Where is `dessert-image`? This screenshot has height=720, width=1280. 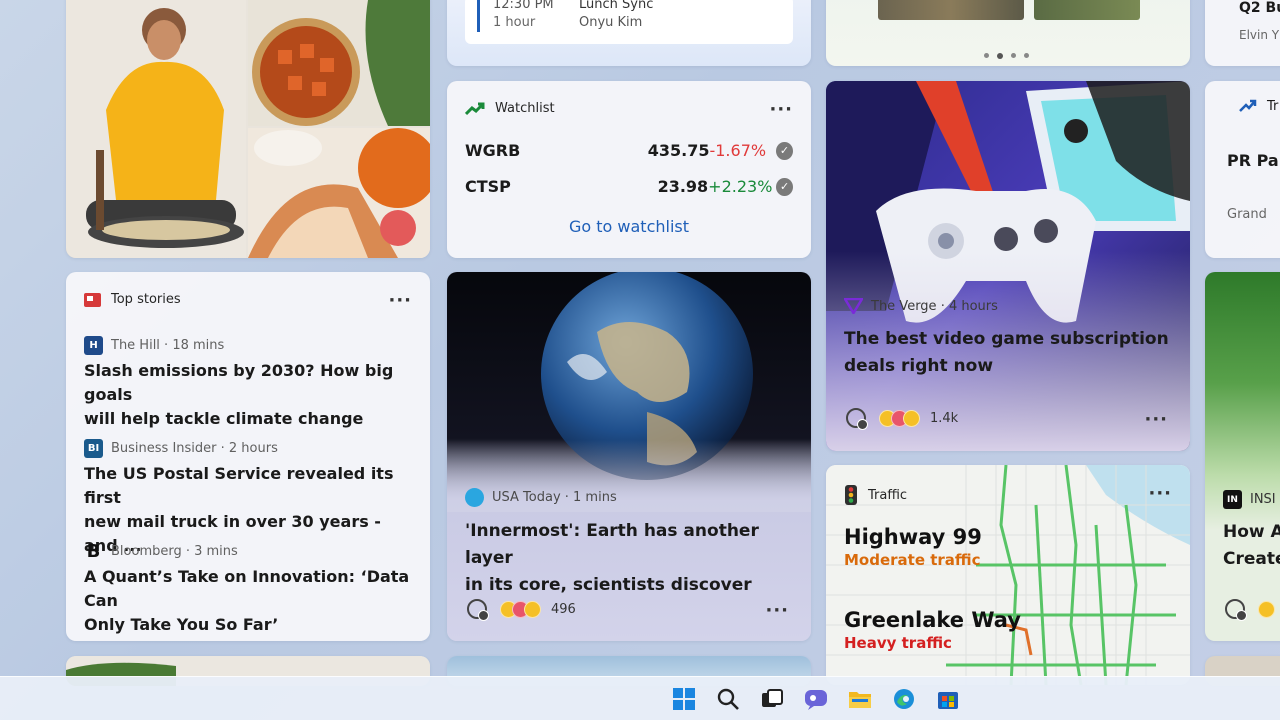
dessert-image is located at coordinates (339, 193).